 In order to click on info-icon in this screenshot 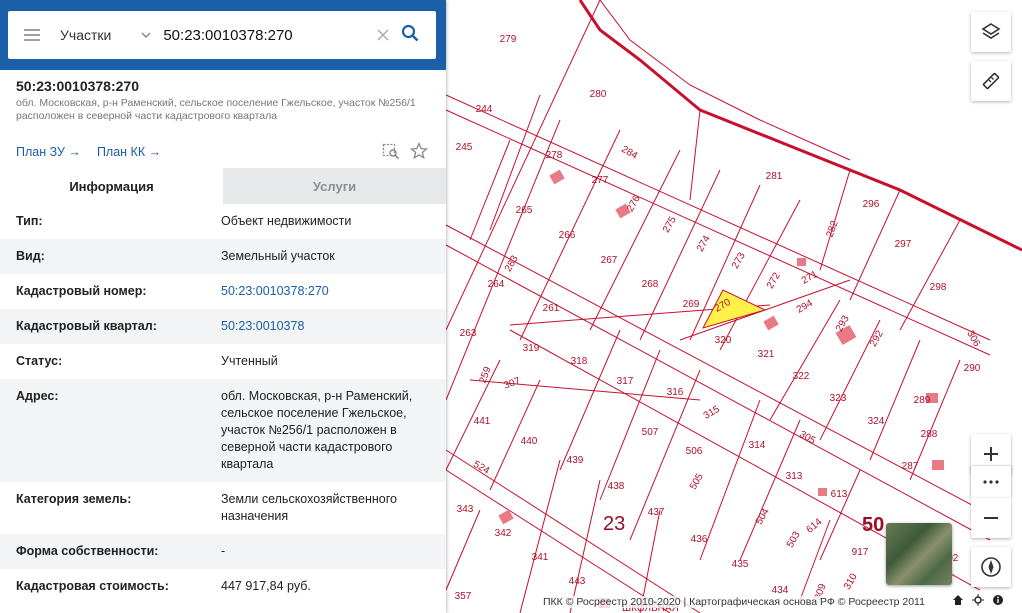, I will do `click(998, 601)`.